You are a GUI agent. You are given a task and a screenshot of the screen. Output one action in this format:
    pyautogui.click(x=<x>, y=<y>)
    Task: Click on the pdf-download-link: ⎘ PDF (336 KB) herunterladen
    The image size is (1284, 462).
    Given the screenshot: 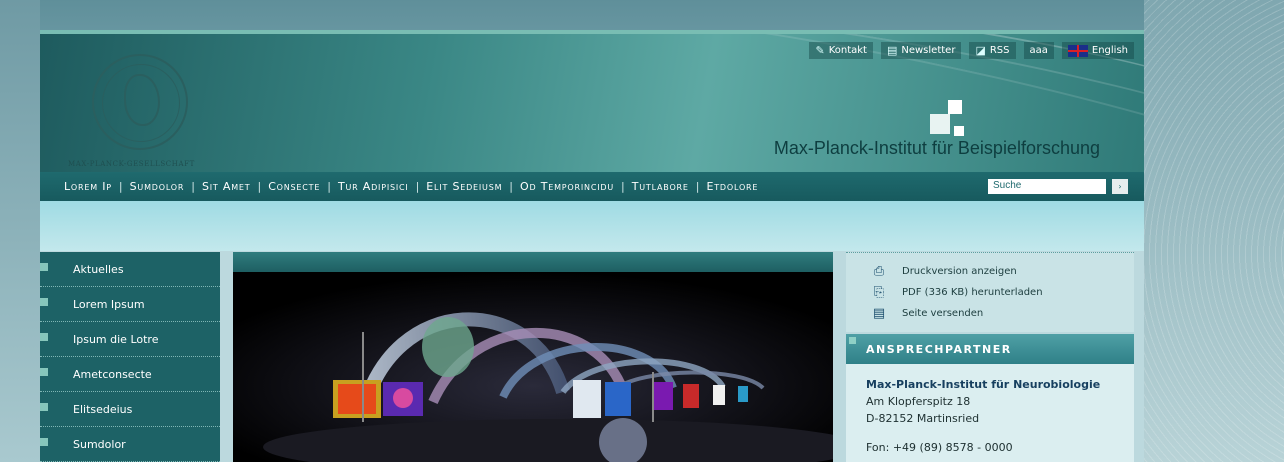 What is the action you would take?
    pyautogui.click(x=1002, y=292)
    